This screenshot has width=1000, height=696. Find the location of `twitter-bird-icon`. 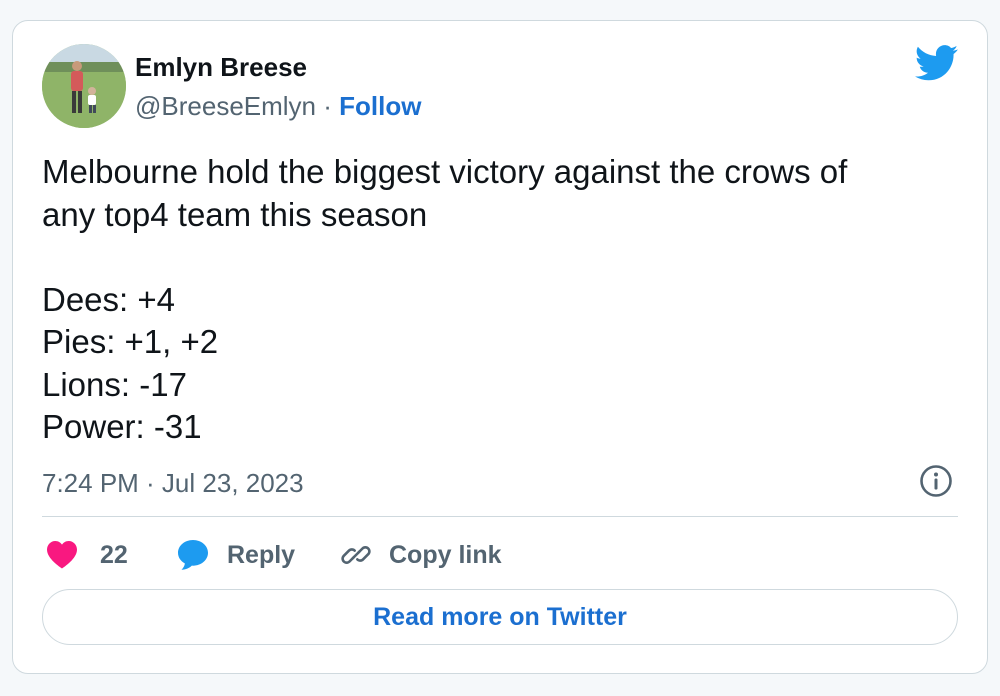

twitter-bird-icon is located at coordinates (936, 63).